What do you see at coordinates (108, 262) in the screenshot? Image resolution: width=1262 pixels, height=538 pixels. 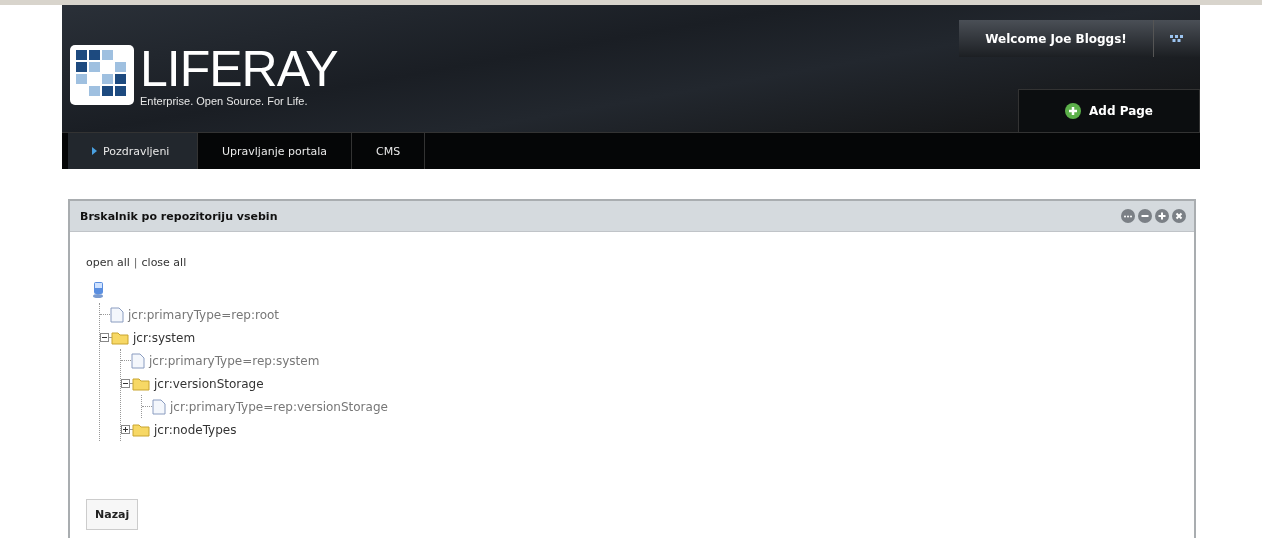 I see `tree-link: open all` at bounding box center [108, 262].